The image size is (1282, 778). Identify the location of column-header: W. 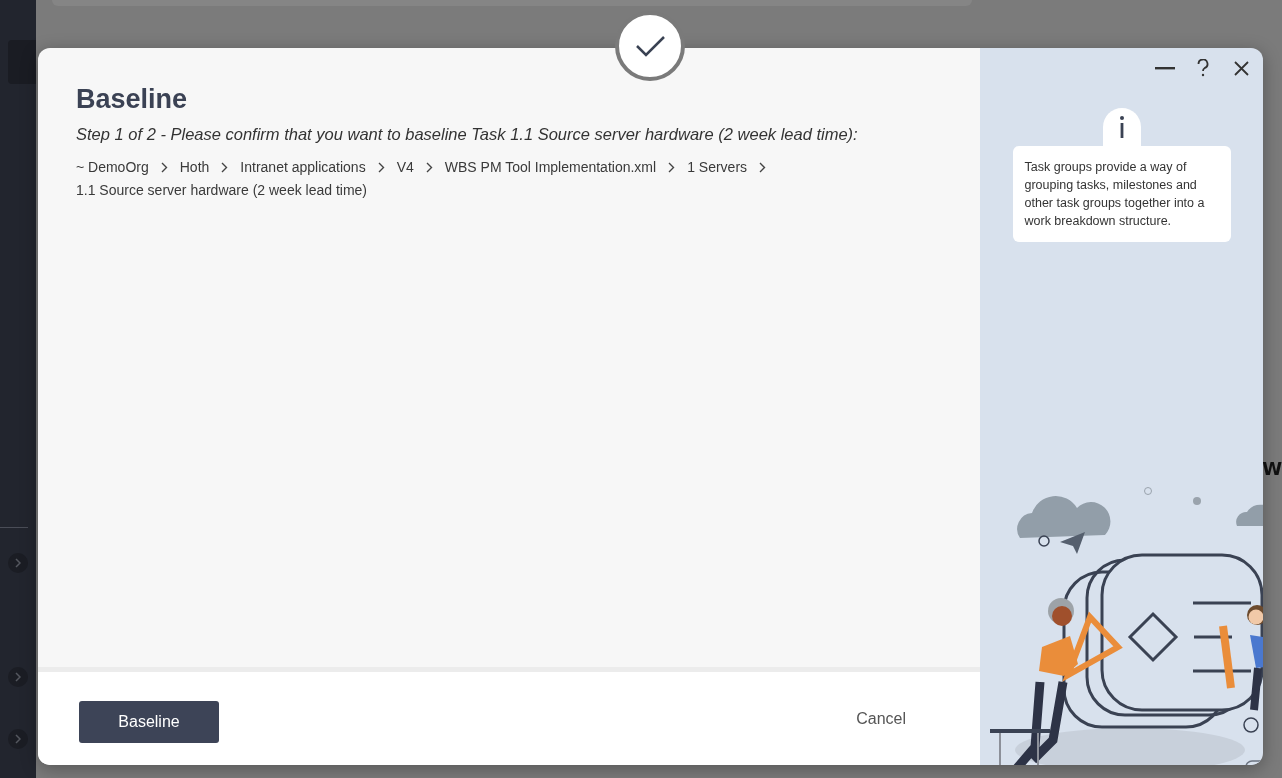
(1272, 468).